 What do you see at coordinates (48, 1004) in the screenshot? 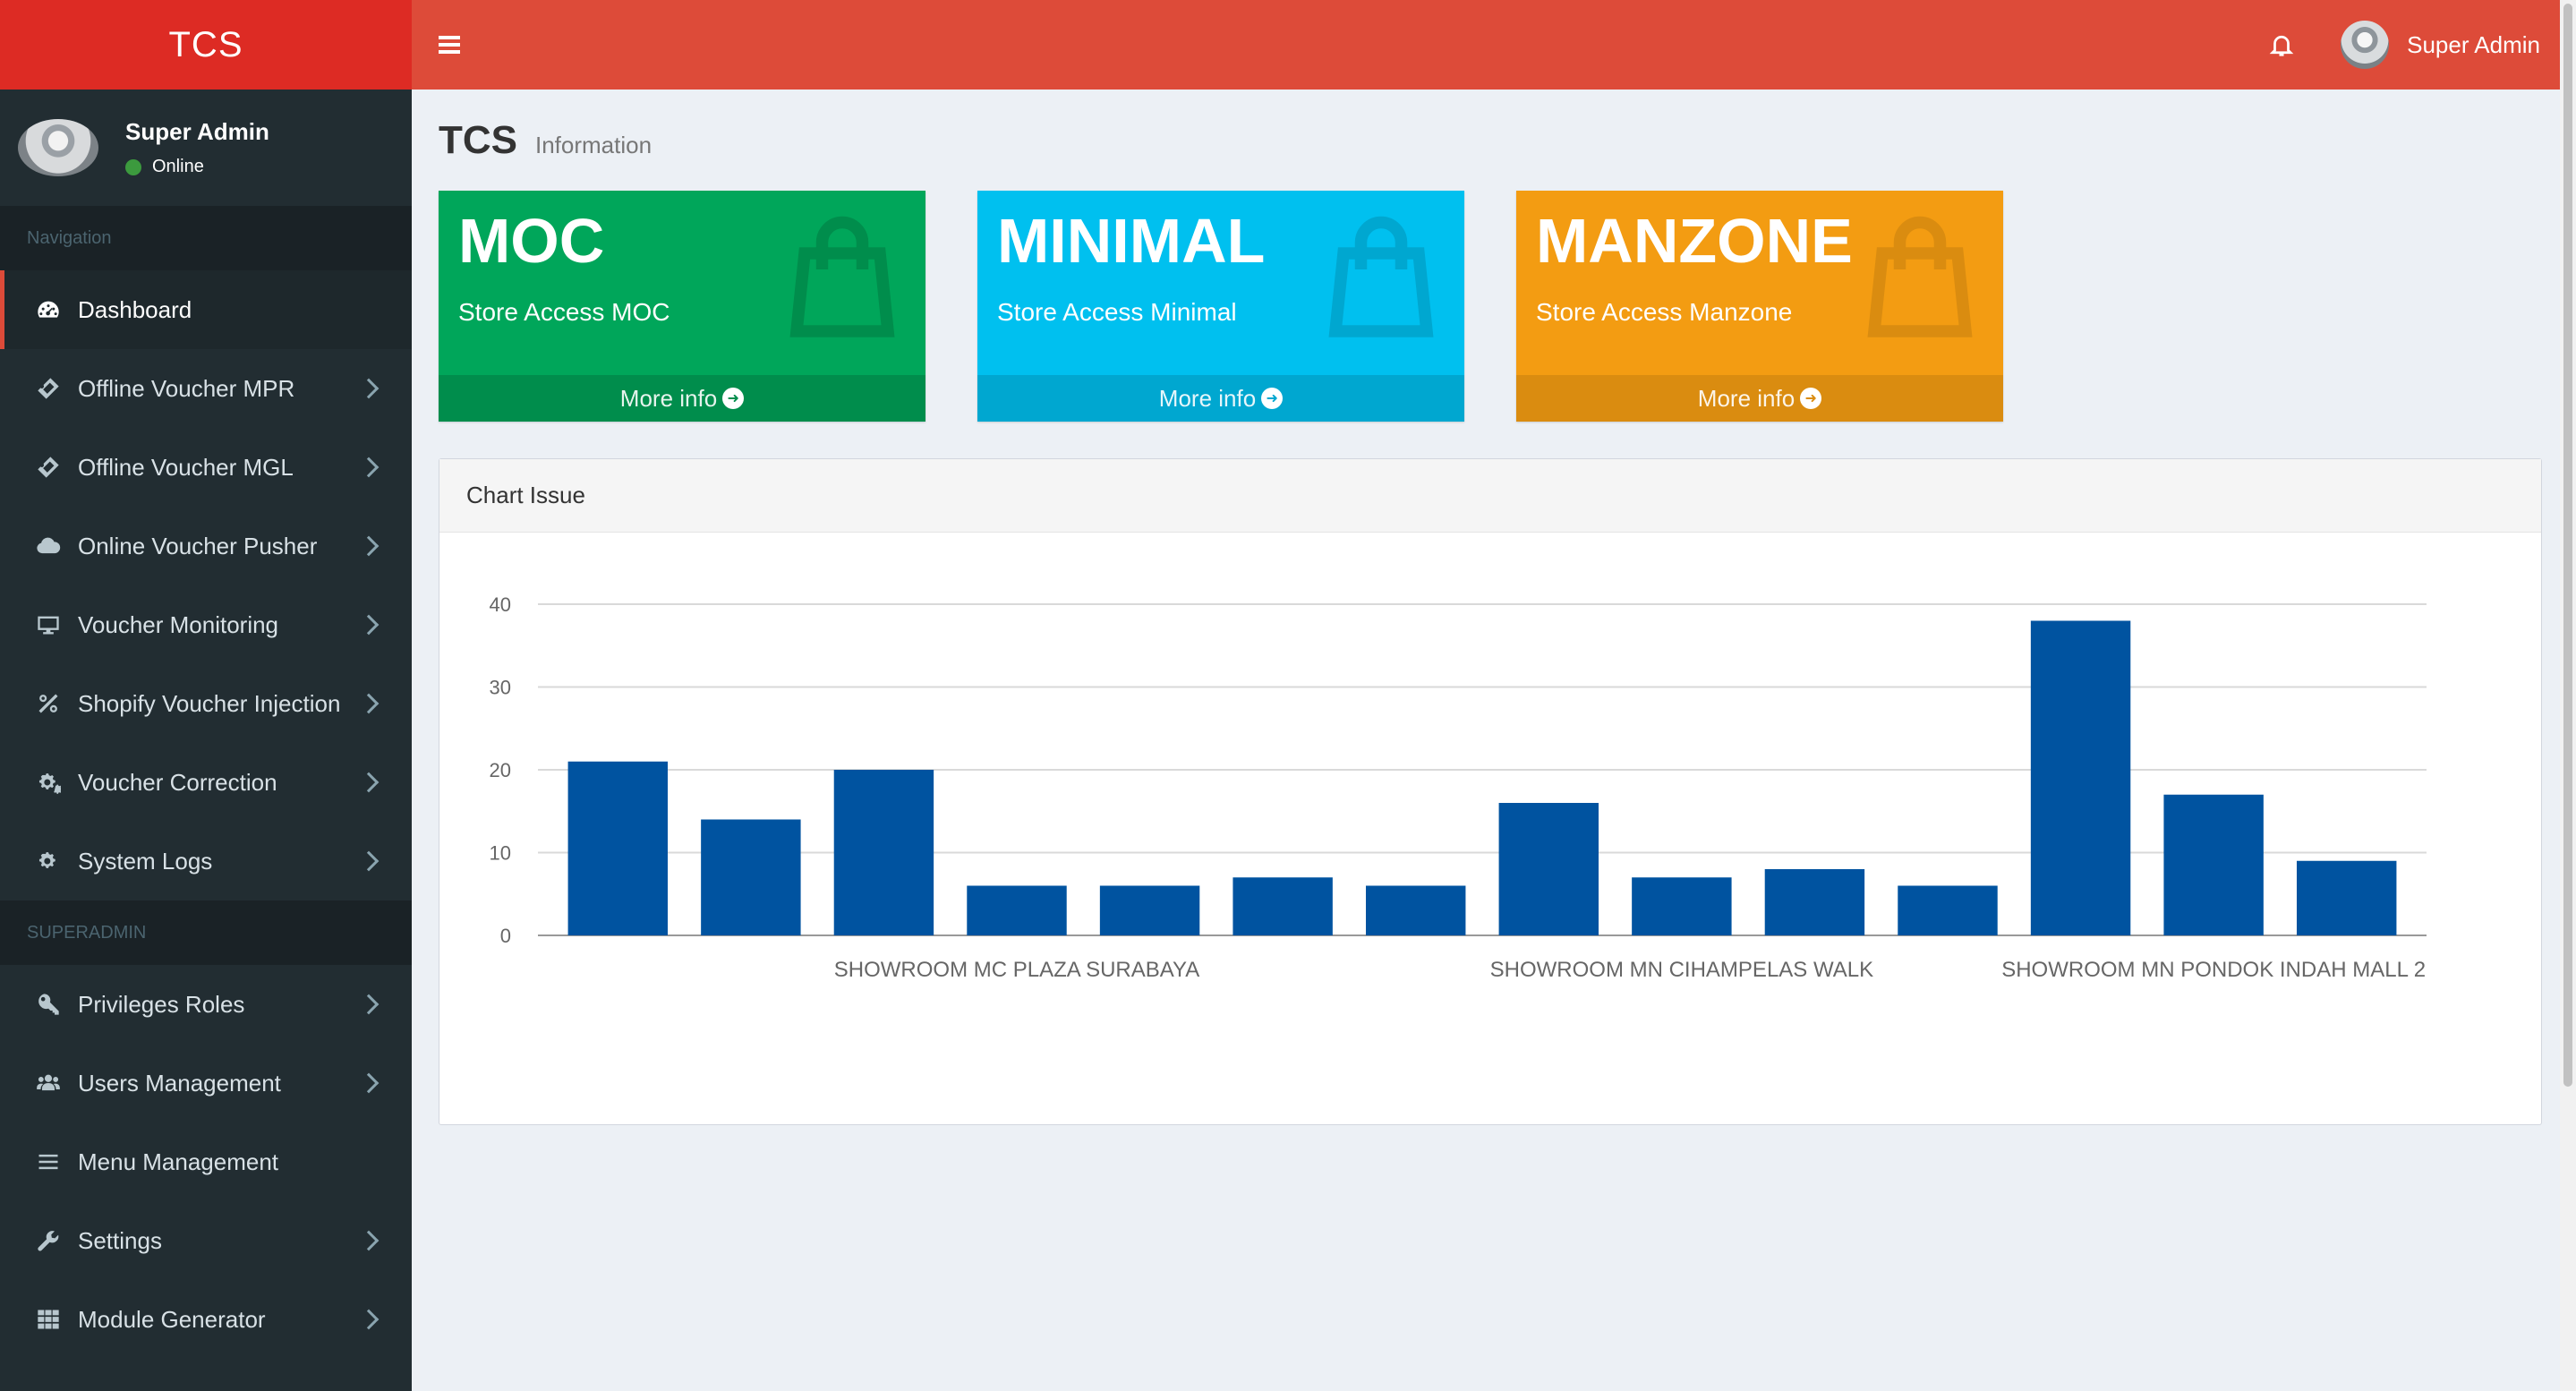
I see `key-icon` at bounding box center [48, 1004].